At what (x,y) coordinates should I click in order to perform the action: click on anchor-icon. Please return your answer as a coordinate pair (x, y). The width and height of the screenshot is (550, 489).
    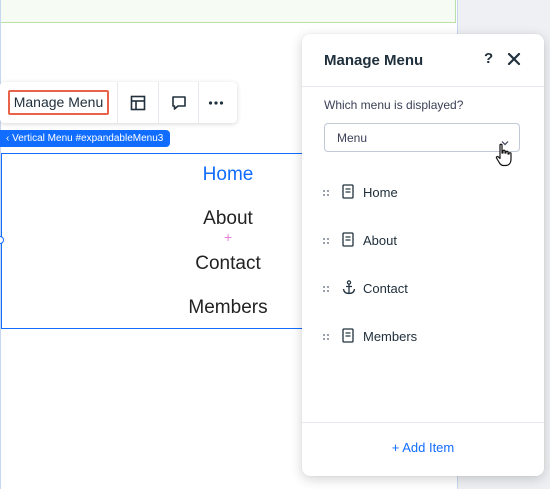
    Looking at the image, I should click on (349, 288).